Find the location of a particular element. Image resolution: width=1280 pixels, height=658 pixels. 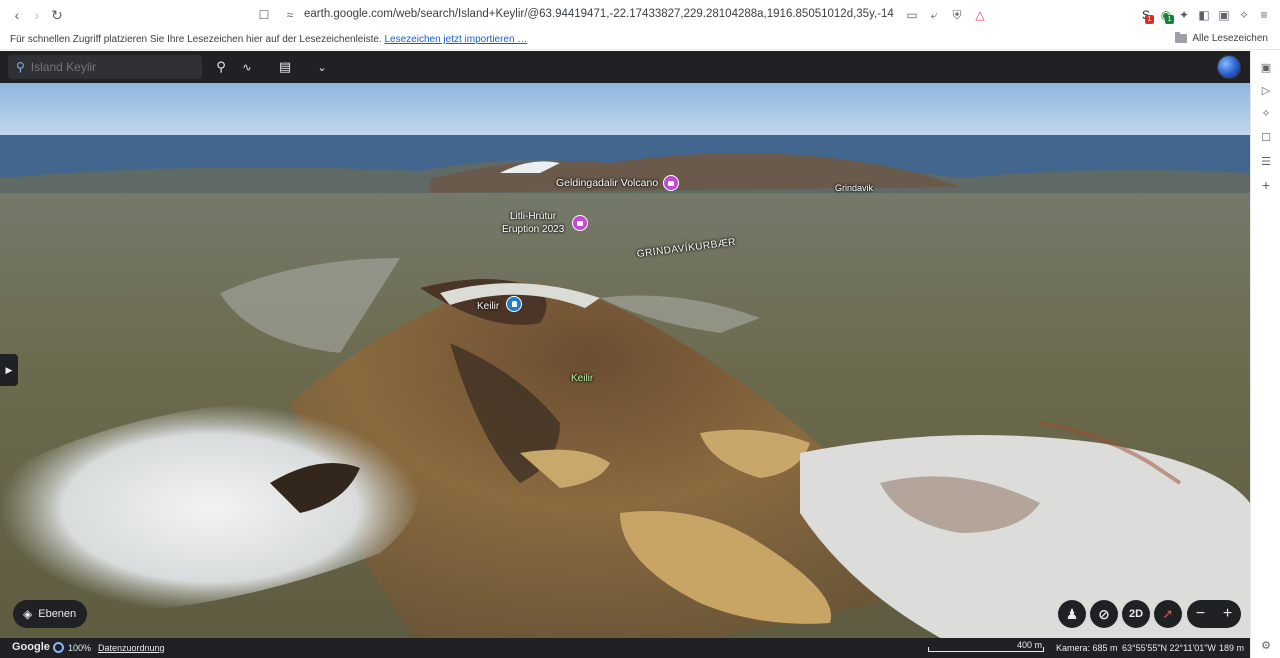

view-2d-button: 2D is located at coordinates (1136, 614).